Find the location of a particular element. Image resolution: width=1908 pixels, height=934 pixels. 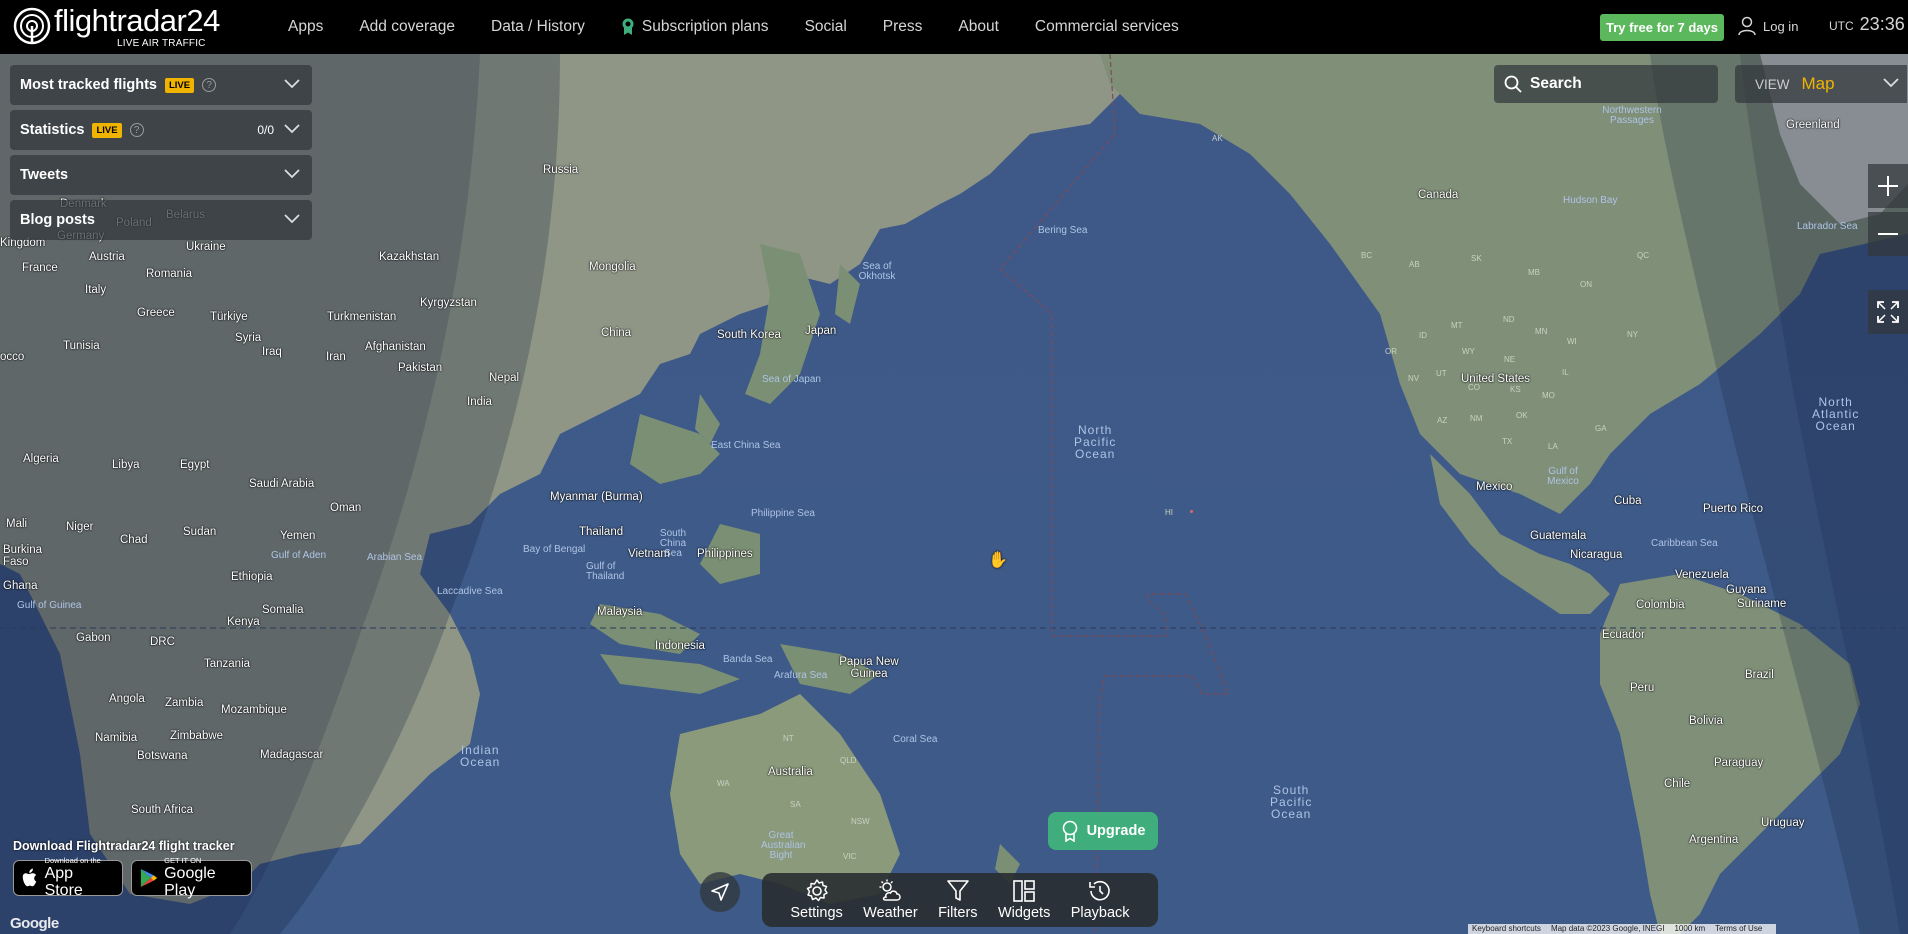

view-label: VIEW is located at coordinates (1772, 84).